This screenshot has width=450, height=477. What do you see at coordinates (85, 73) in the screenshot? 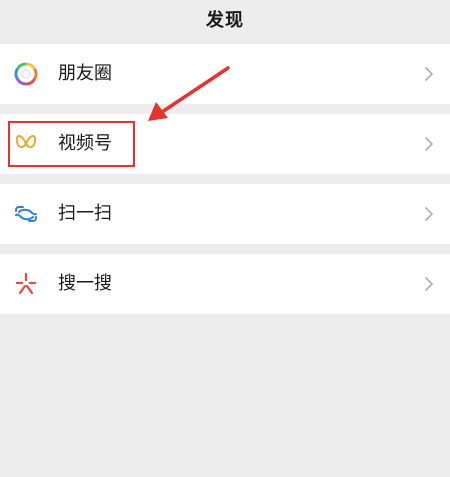
I see `menu-item-label: 朋友圈` at bounding box center [85, 73].